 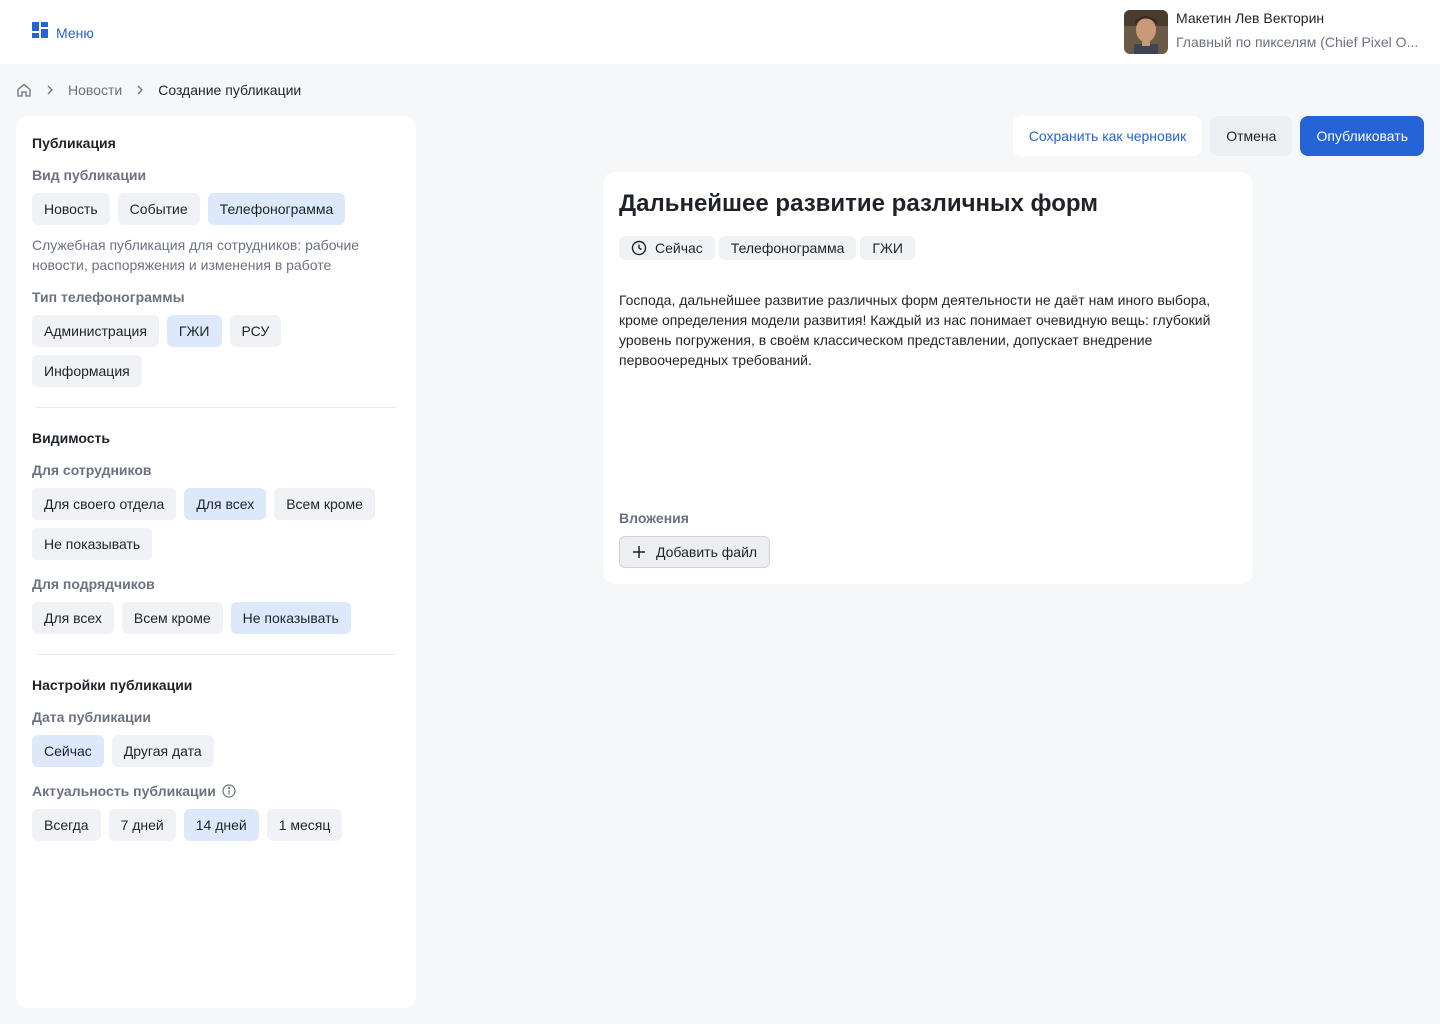 I want to click on employees-chip: Для всех, so click(x=225, y=504).